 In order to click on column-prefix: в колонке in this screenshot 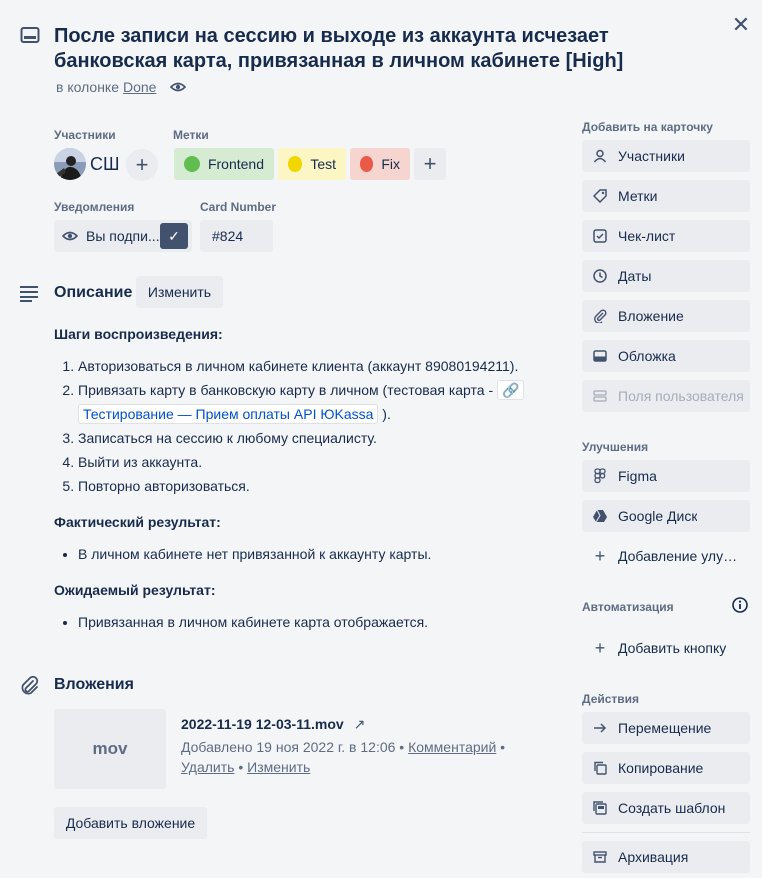, I will do `click(87, 87)`.